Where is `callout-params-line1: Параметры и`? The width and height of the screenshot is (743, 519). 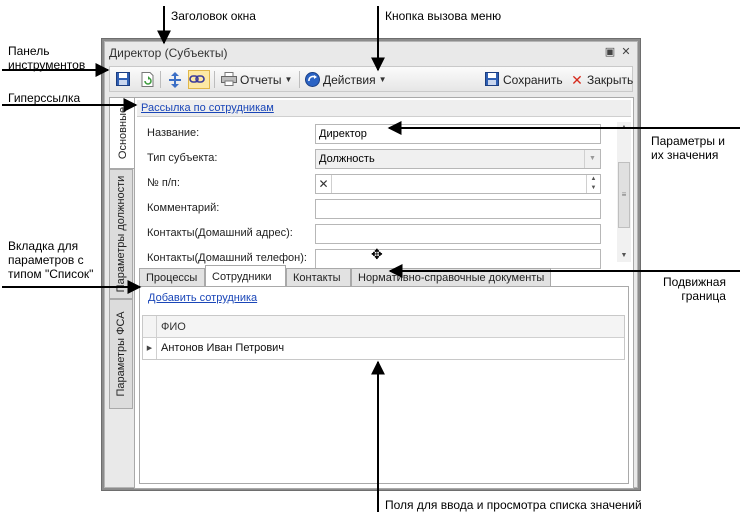
callout-params-line1: Параметры и is located at coordinates (688, 141).